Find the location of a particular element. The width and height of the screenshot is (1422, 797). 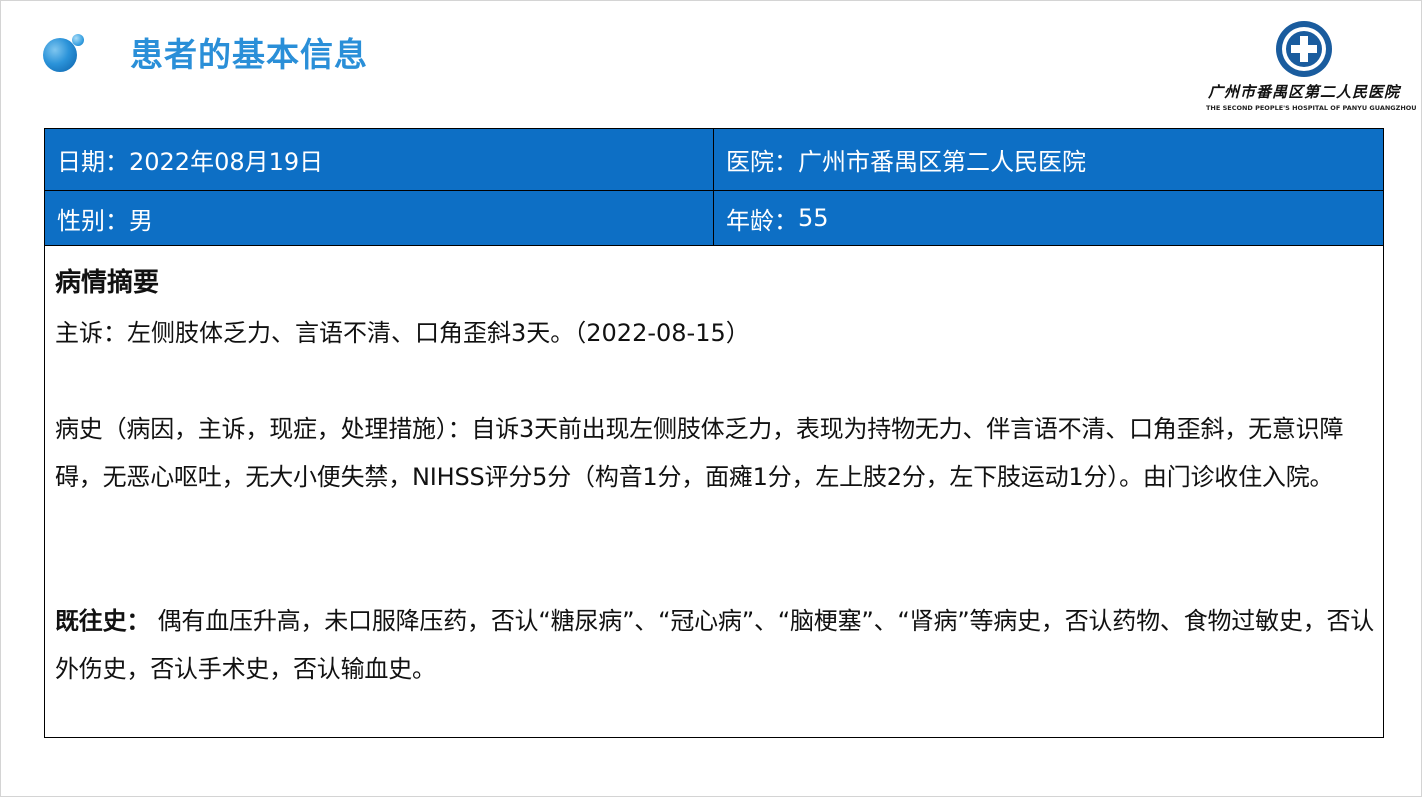

summary-title: 病情摘要 is located at coordinates (107, 283).